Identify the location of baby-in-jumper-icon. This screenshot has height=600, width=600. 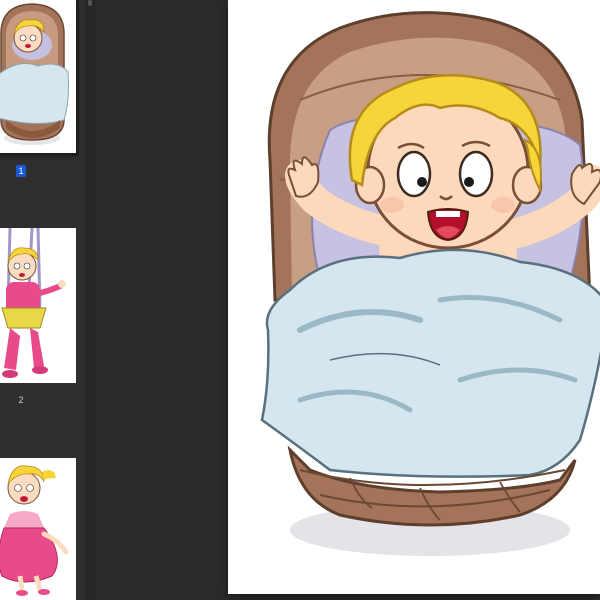
(38, 305).